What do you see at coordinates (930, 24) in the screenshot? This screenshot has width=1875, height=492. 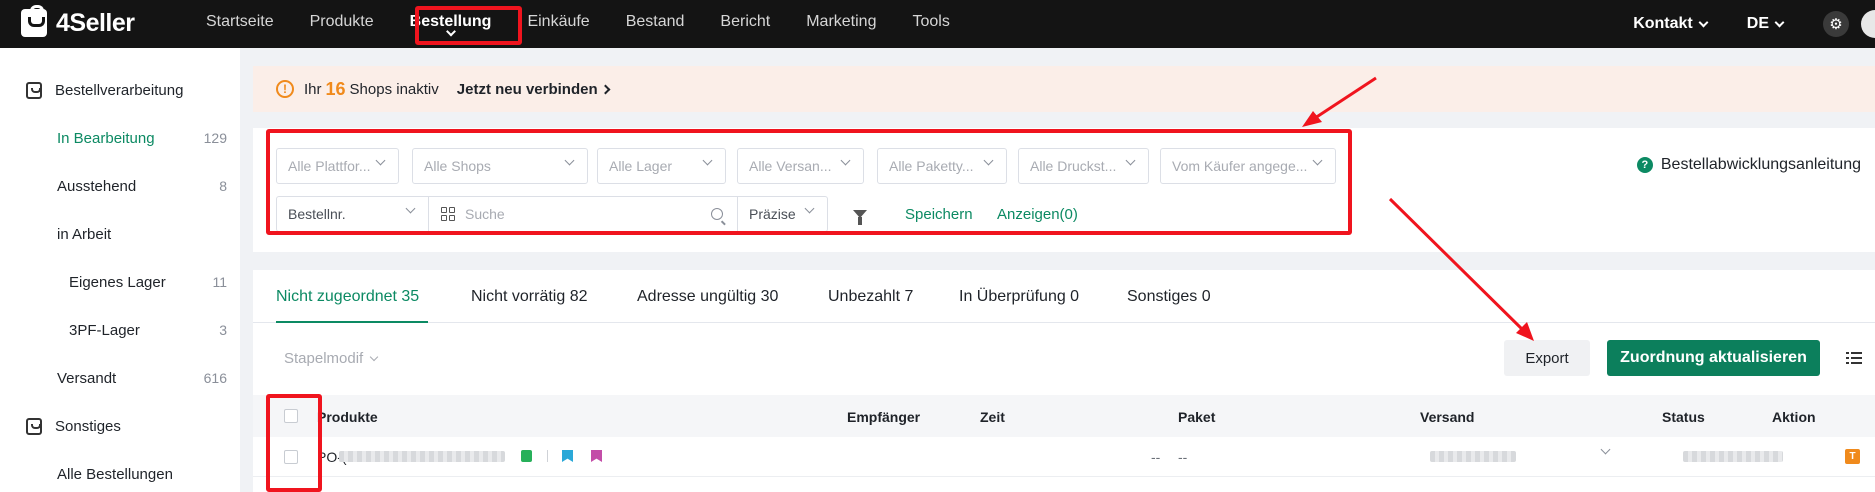 I see `nav-item-tools: Tools` at bounding box center [930, 24].